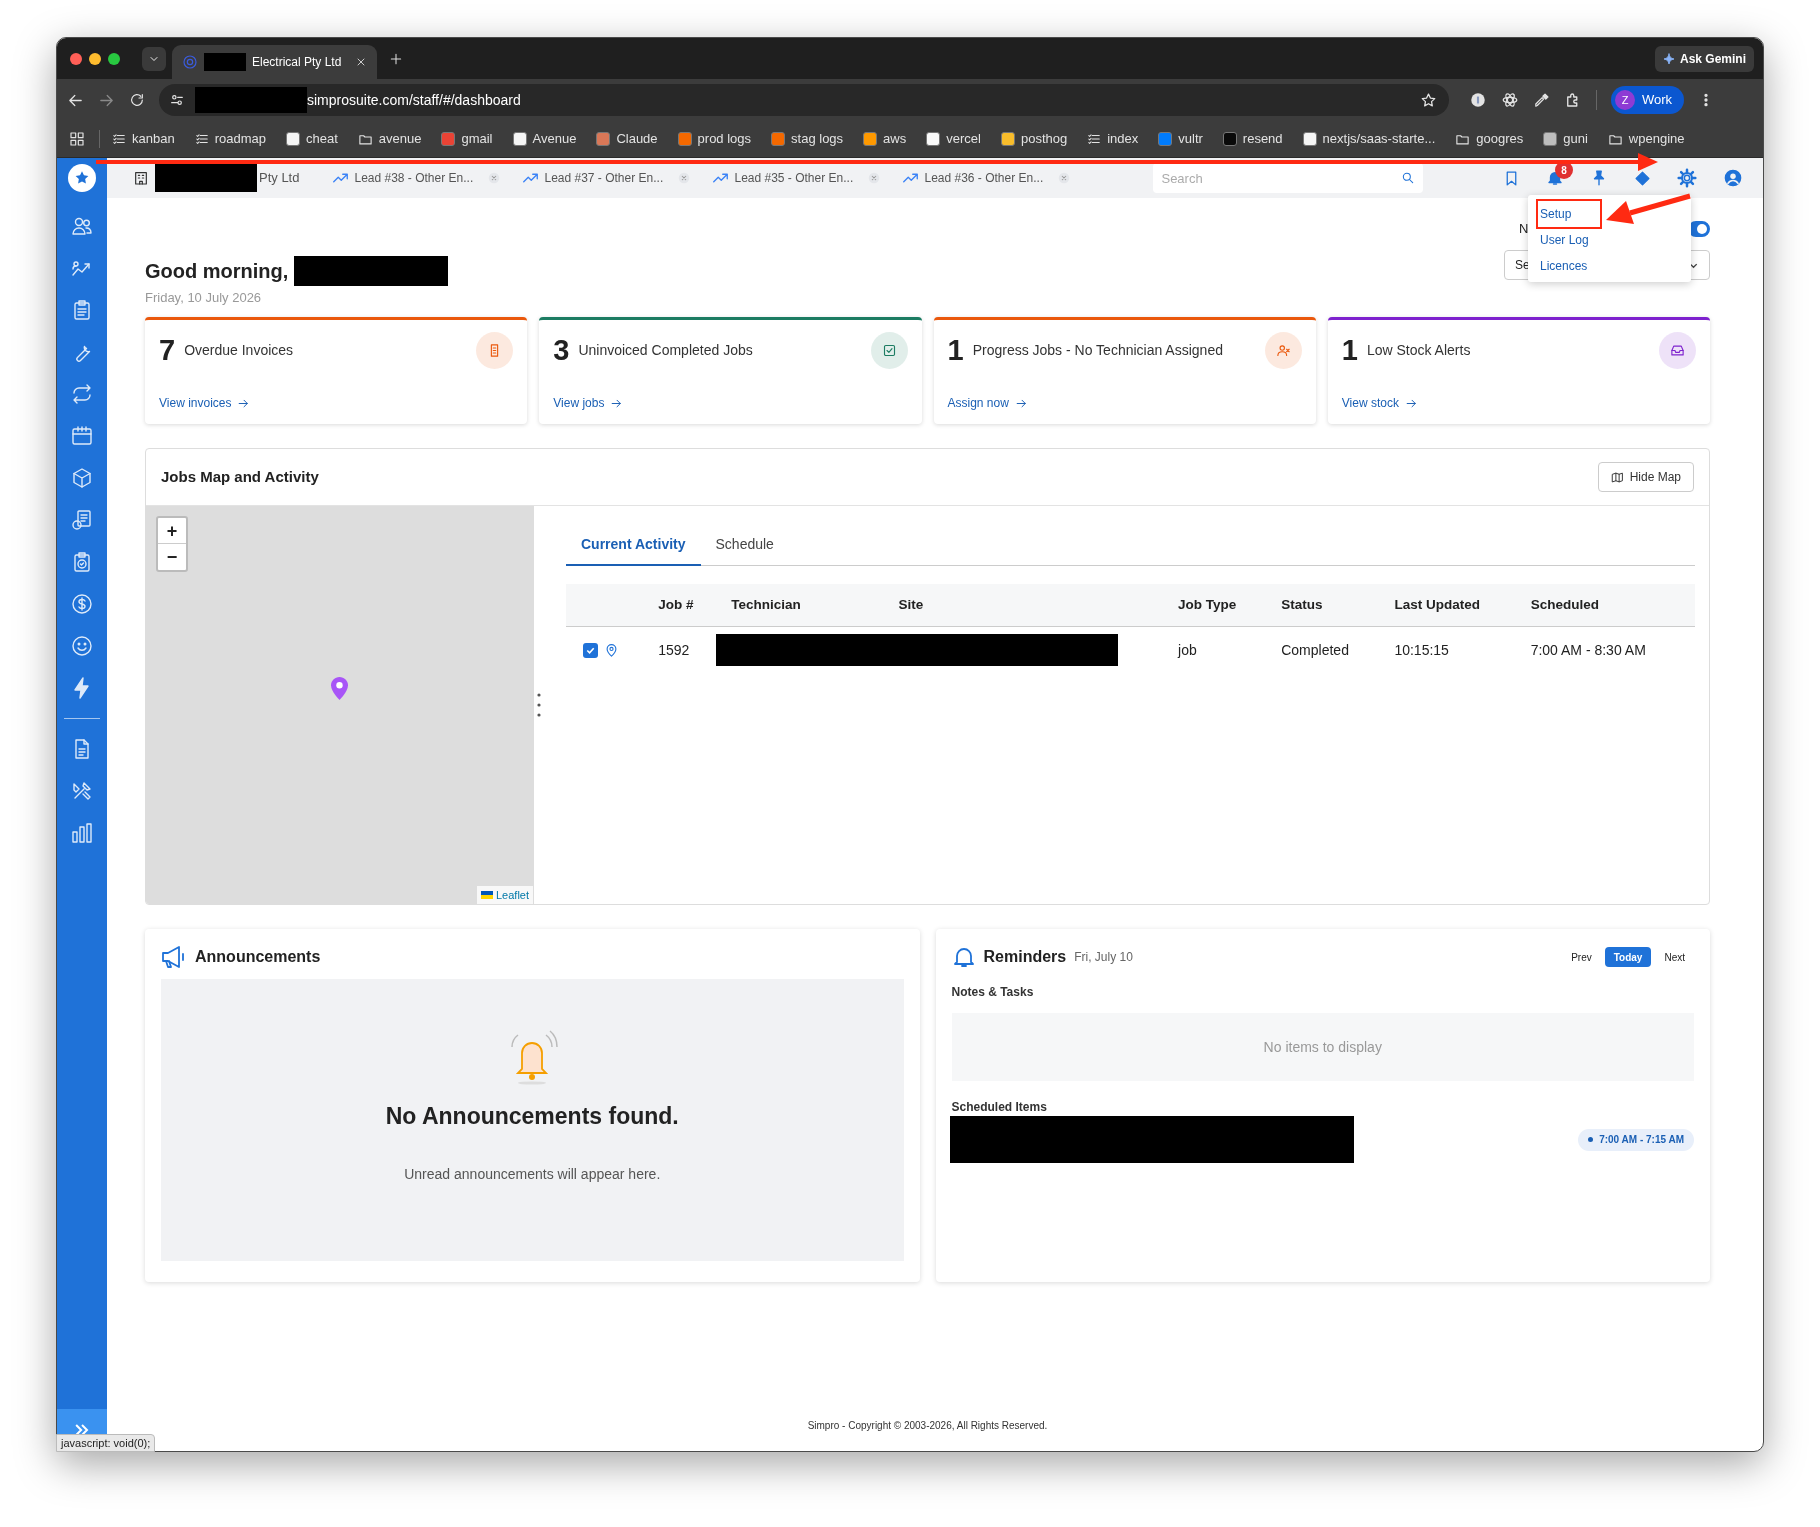 Image resolution: width=1820 pixels, height=1527 pixels. Describe the element at coordinates (396, 58) in the screenshot. I see `new-tab-icon` at that location.